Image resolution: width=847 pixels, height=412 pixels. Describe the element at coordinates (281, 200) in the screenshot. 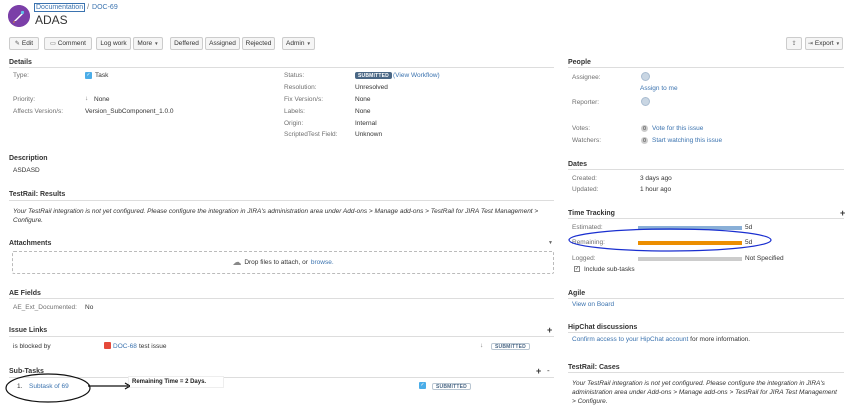

I see `testrail-results-divider` at that location.